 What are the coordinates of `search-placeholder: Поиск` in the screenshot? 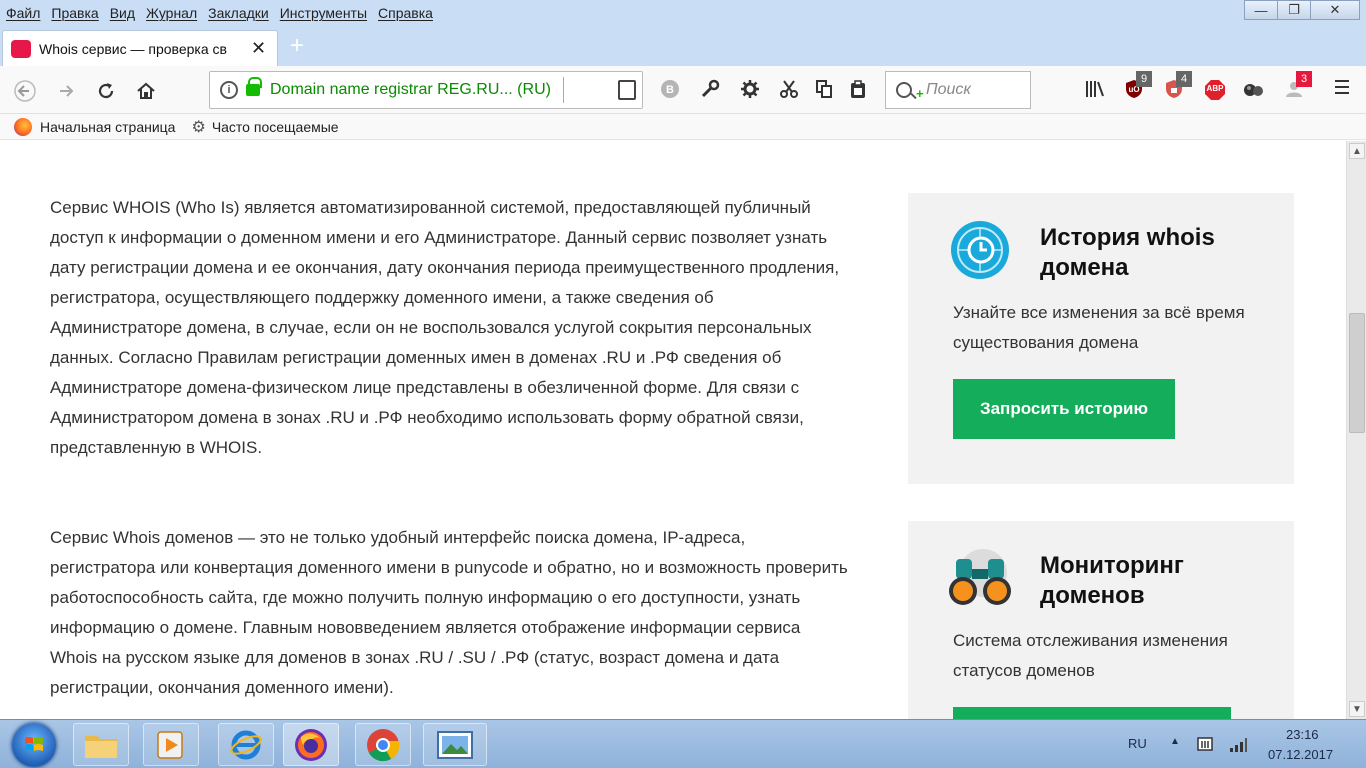 It's located at (948, 90).